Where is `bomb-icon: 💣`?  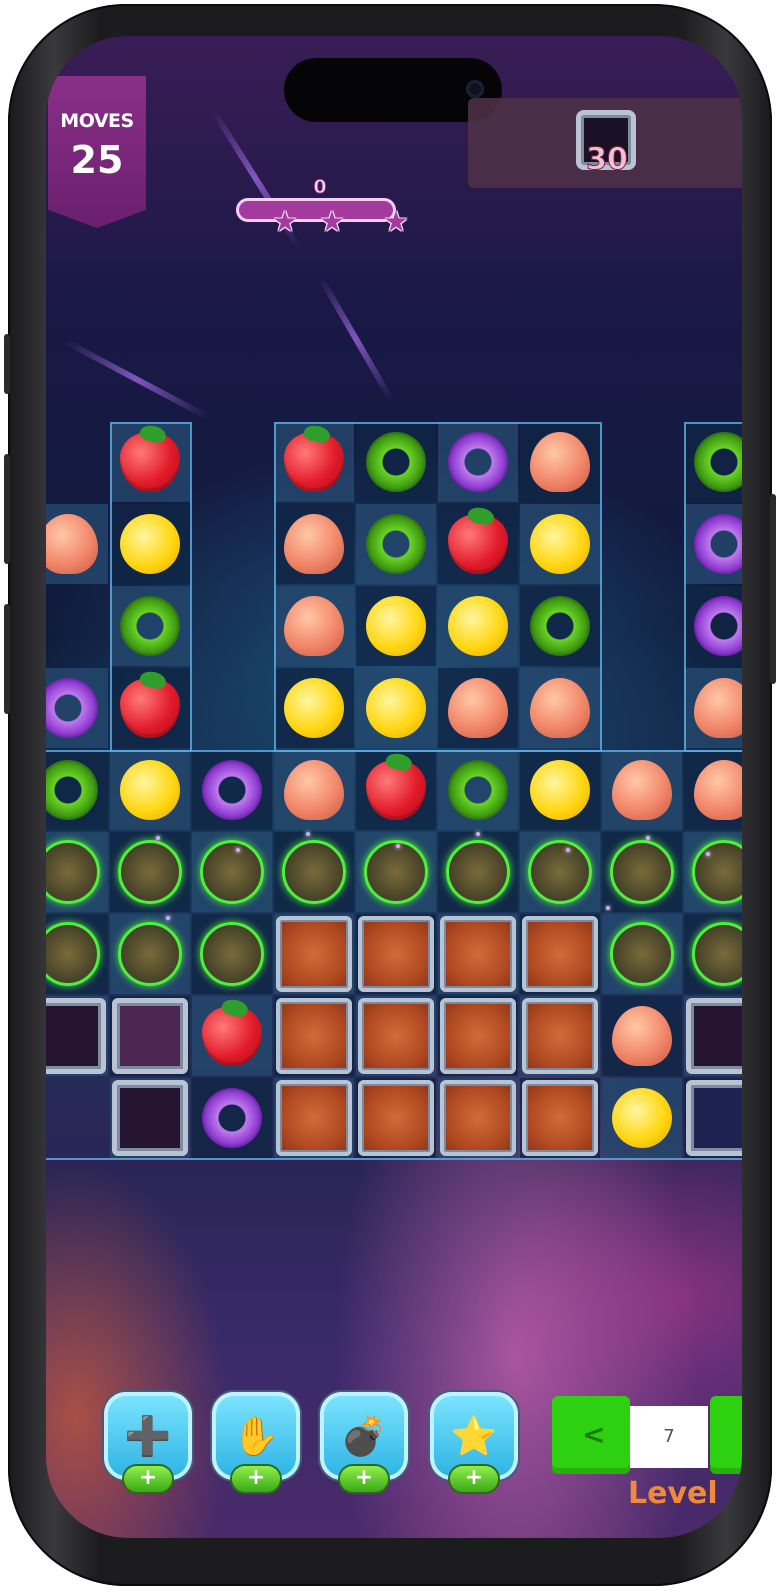
bomb-icon: 💣 is located at coordinates (364, 1435).